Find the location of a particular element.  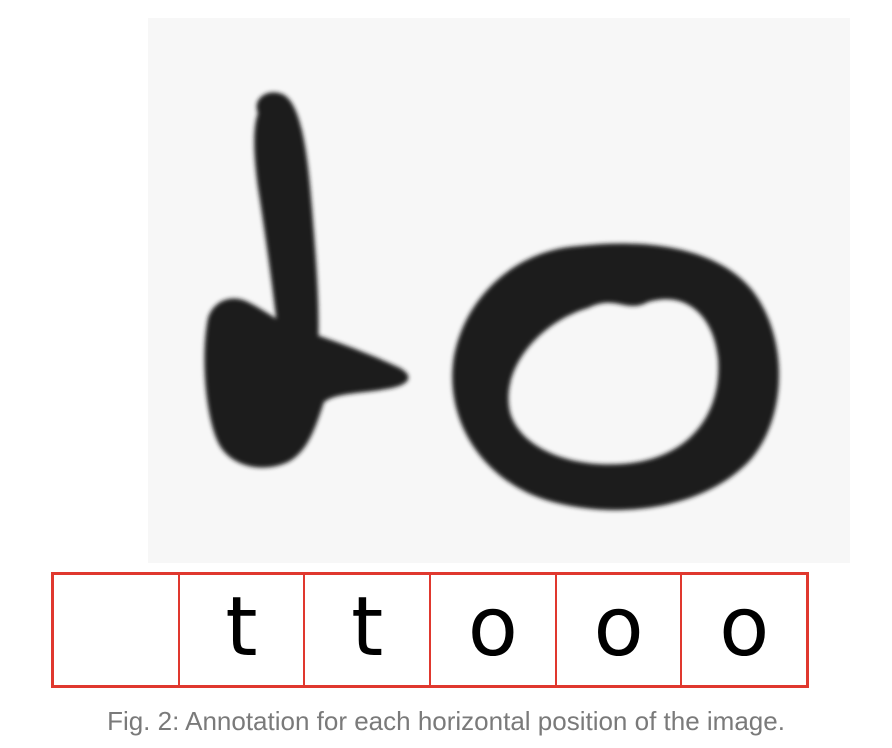

annotation-cell is located at coordinates (116, 630).